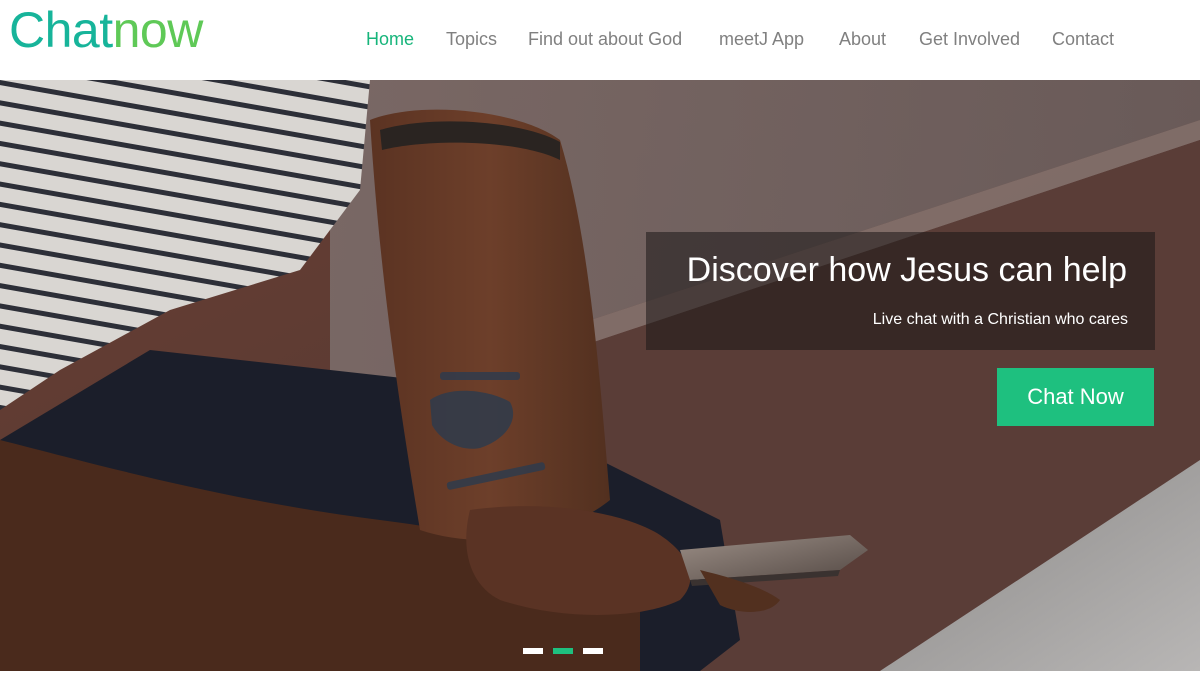 The image size is (1200, 694). Describe the element at coordinates (761, 39) in the screenshot. I see `nav-meetj-app: meetJ App` at that location.